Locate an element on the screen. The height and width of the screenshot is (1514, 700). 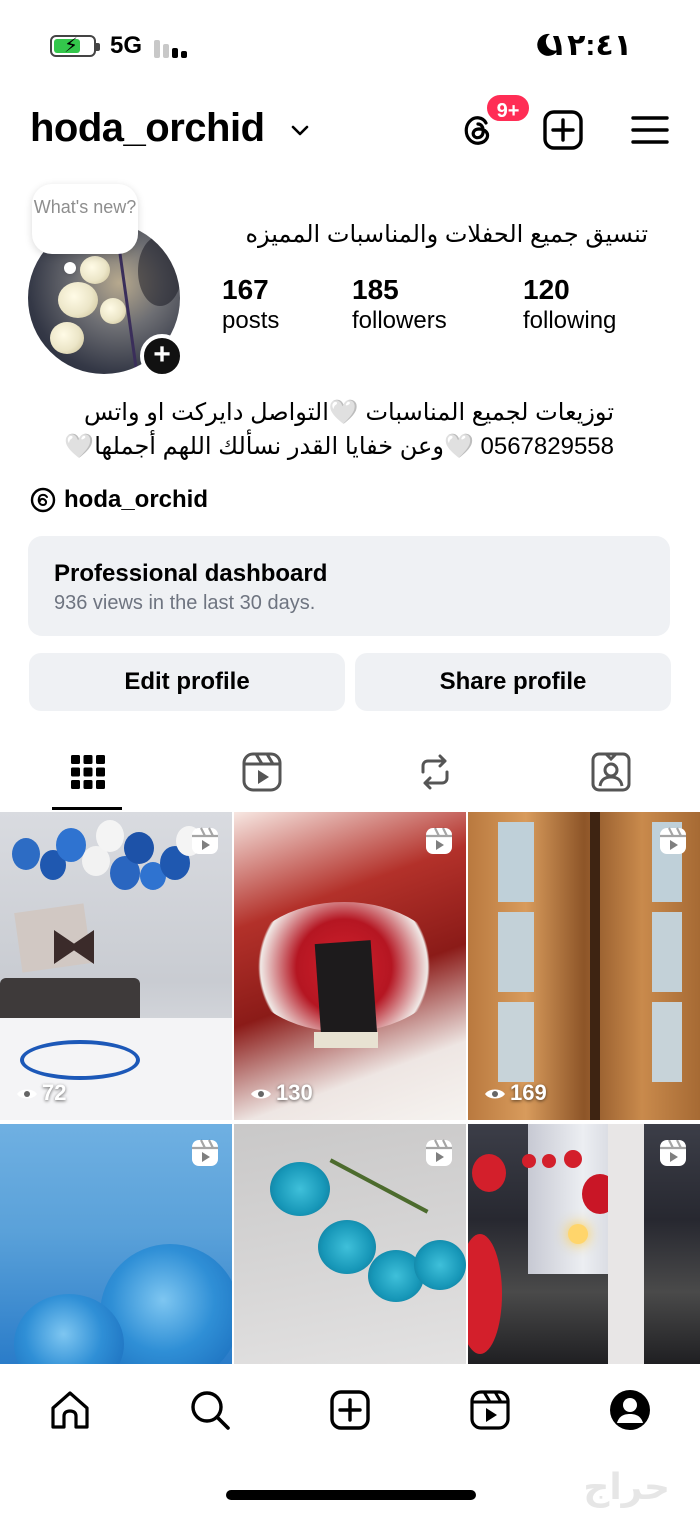
profile-header: hoda_orchid 9+ is located at coordinates (350, 126).